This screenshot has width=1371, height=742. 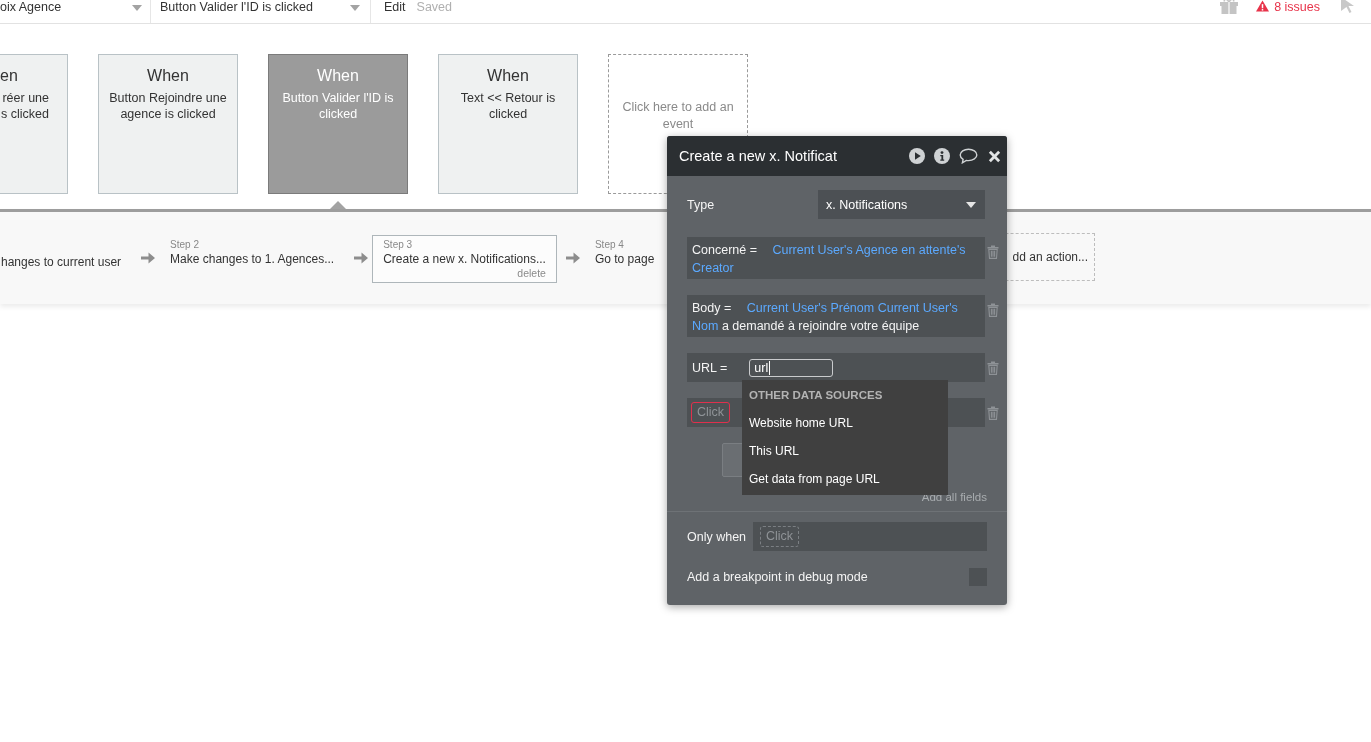 What do you see at coordinates (770, 367) in the screenshot?
I see `text-cursor-icon` at bounding box center [770, 367].